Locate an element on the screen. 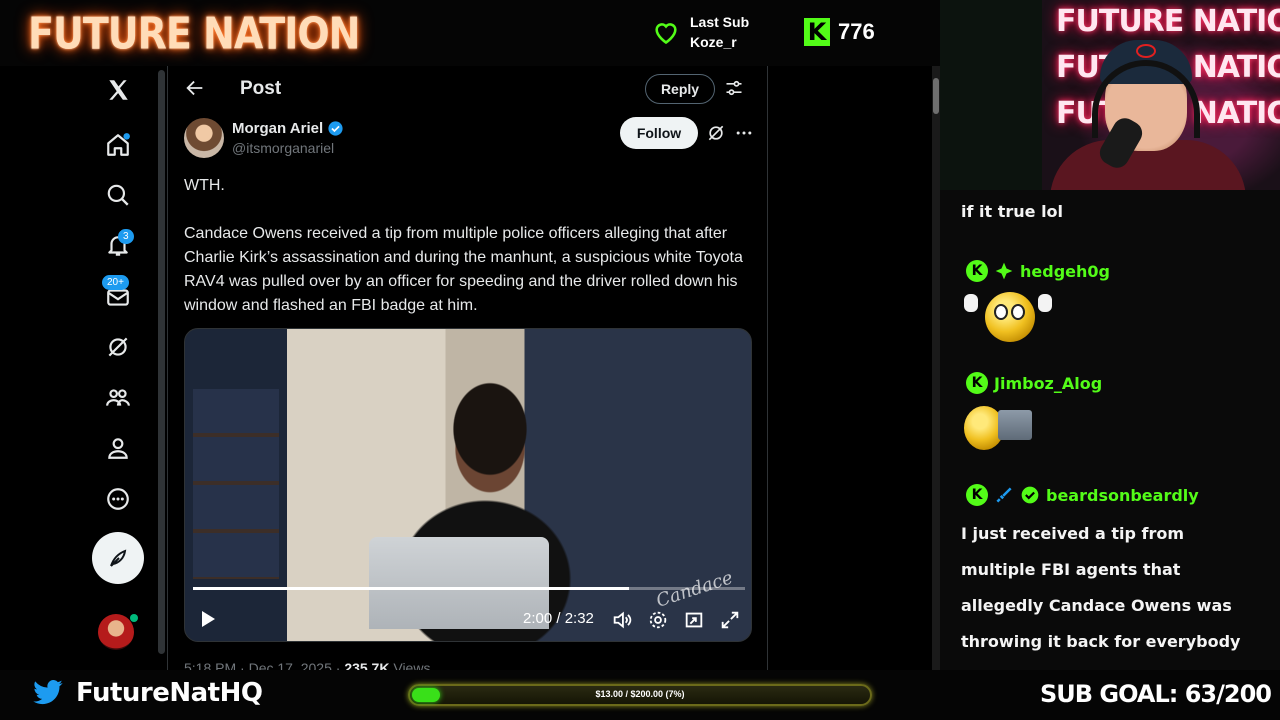  compose-post-button is located at coordinates (118, 558).